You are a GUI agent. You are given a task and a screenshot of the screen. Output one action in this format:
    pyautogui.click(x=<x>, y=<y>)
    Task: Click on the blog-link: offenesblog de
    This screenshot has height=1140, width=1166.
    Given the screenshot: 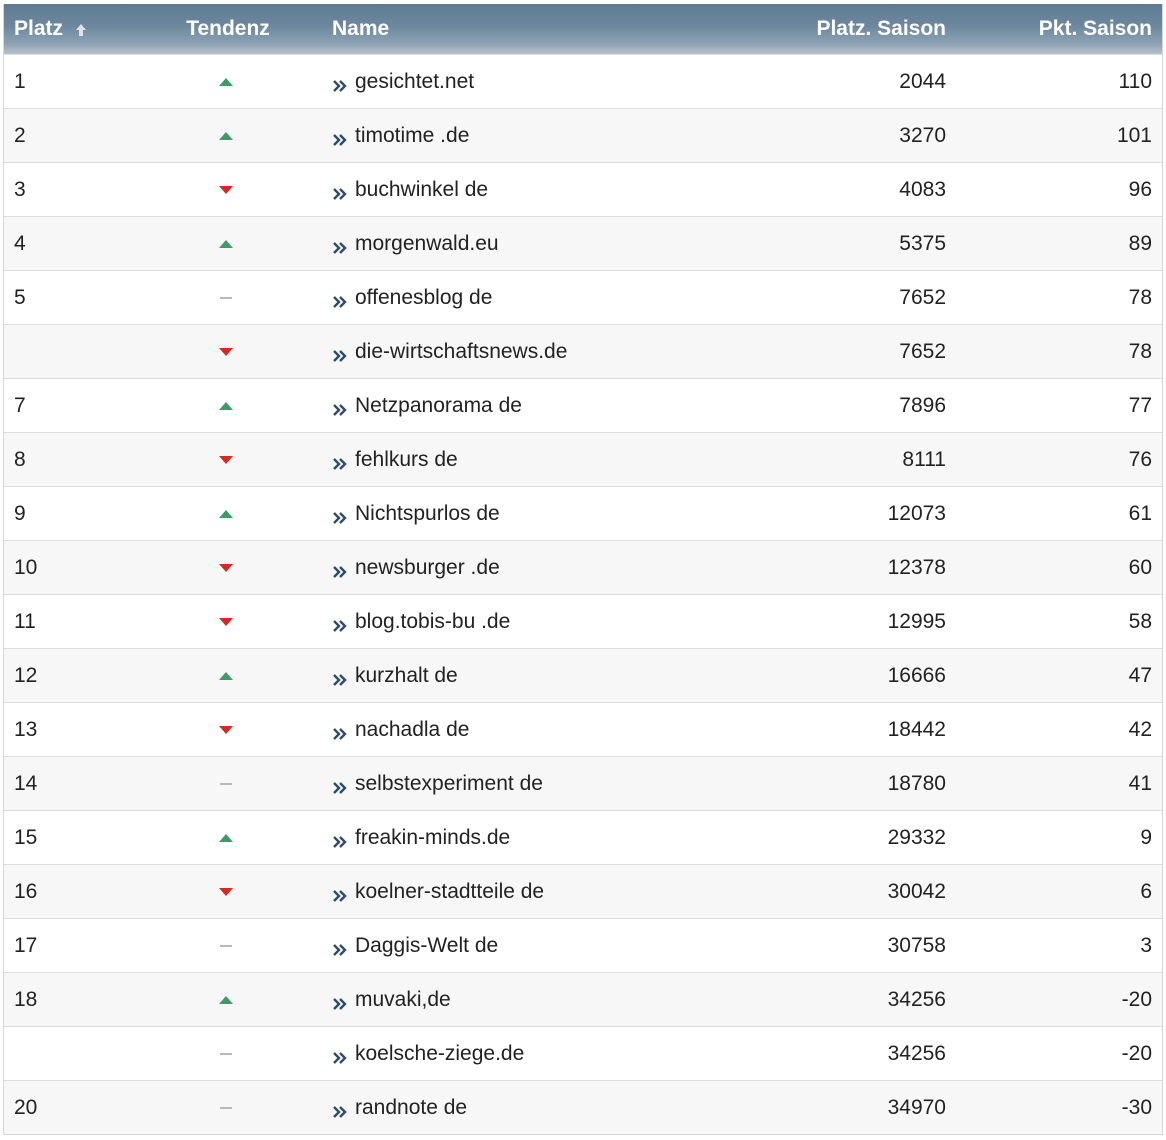 What is the action you would take?
    pyautogui.click(x=423, y=298)
    